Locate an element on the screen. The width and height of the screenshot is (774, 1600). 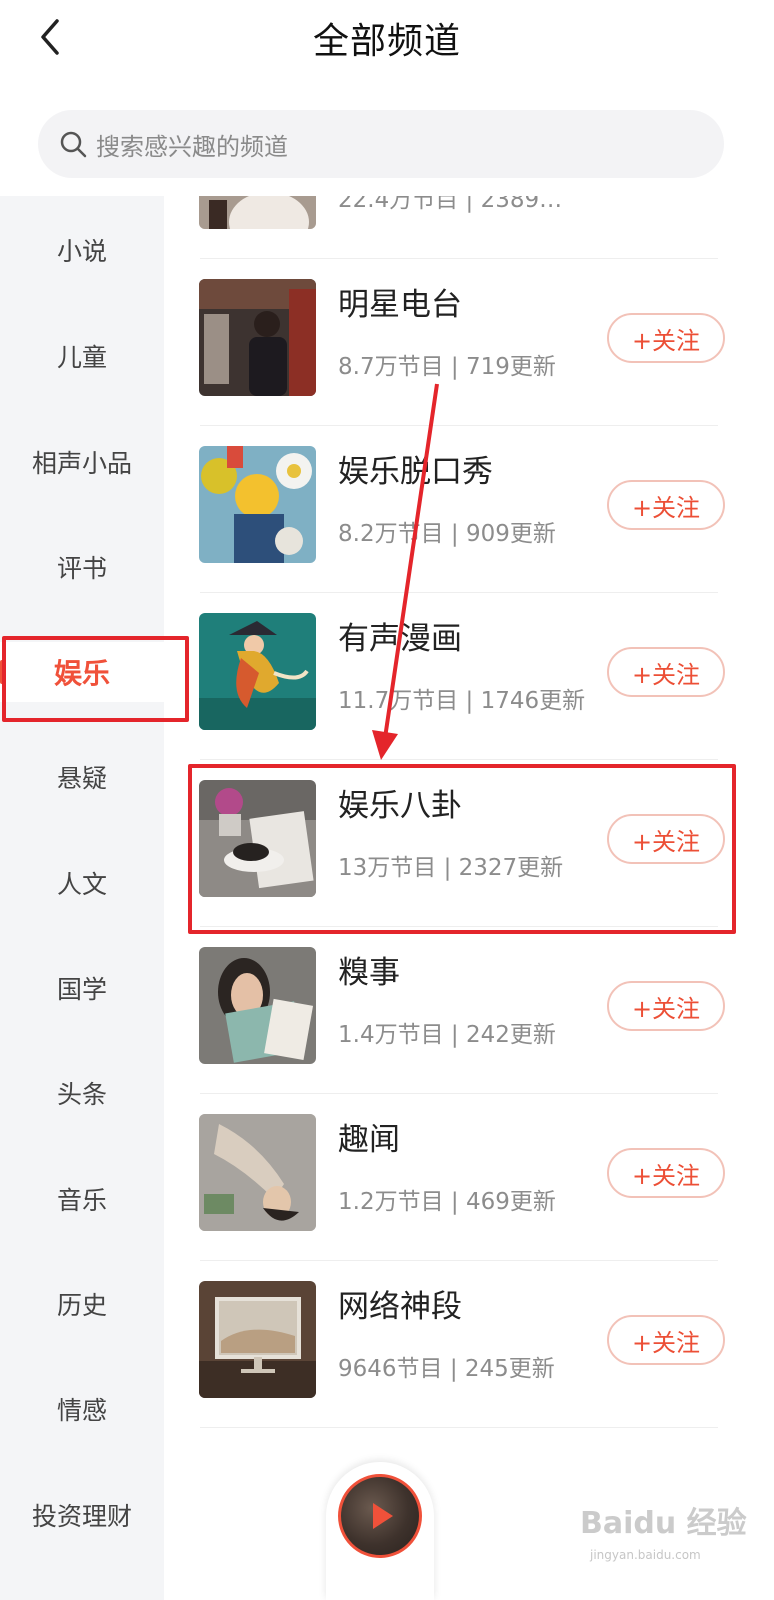
channel-stats: 8.2万节目 | 909更新 is located at coordinates (447, 534).